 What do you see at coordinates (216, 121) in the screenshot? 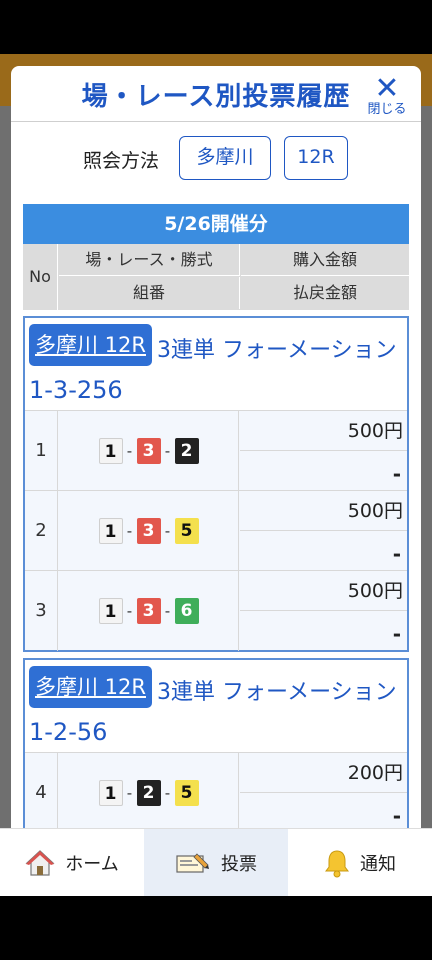
I see `divider` at bounding box center [216, 121].